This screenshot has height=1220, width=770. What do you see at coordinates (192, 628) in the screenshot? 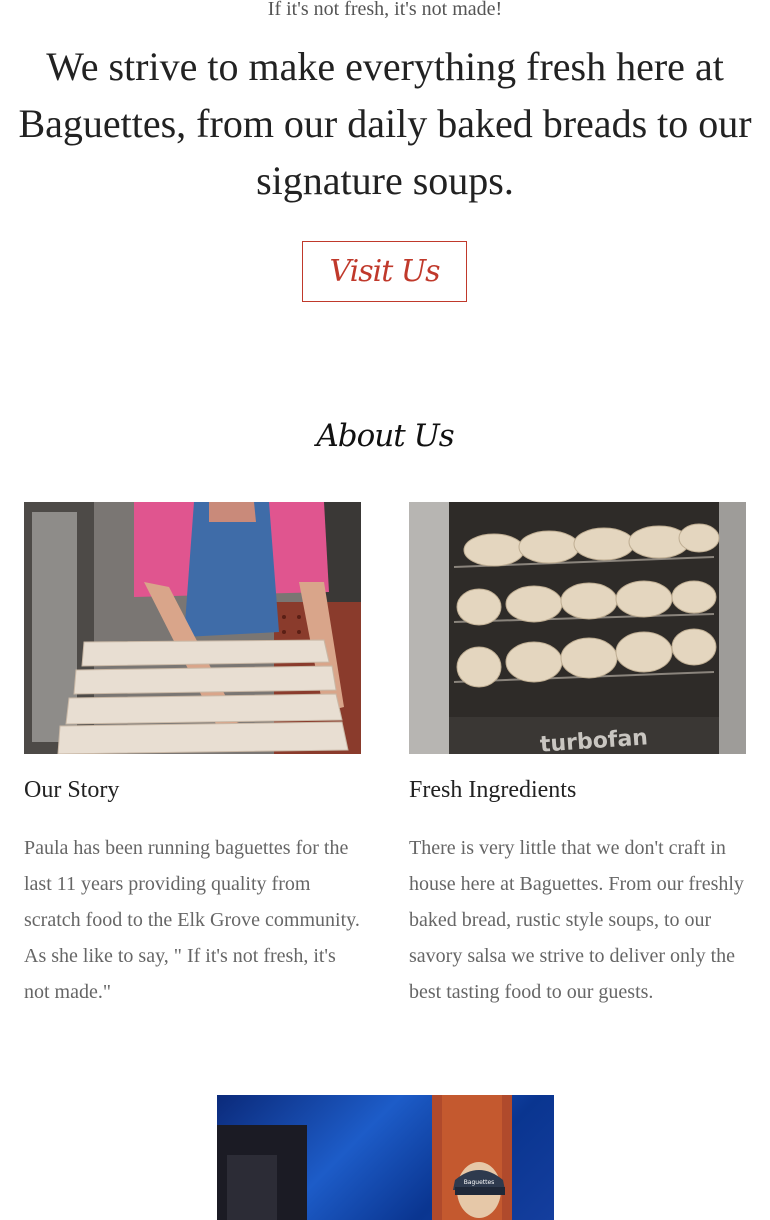
I see `baker-shaping-dough-photo` at bounding box center [192, 628].